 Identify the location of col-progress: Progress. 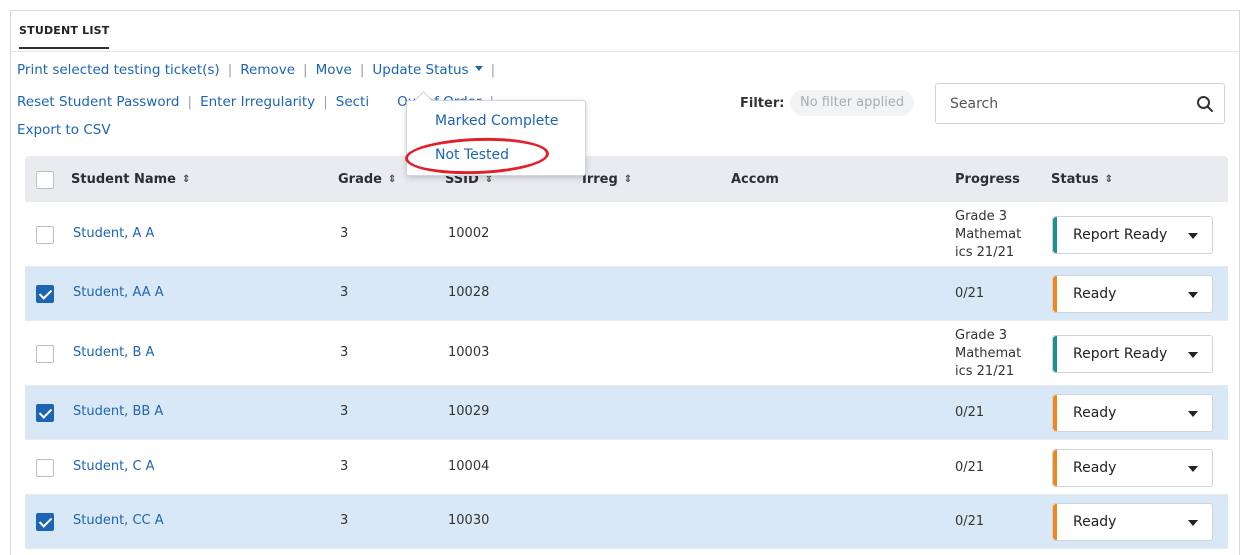
(987, 179).